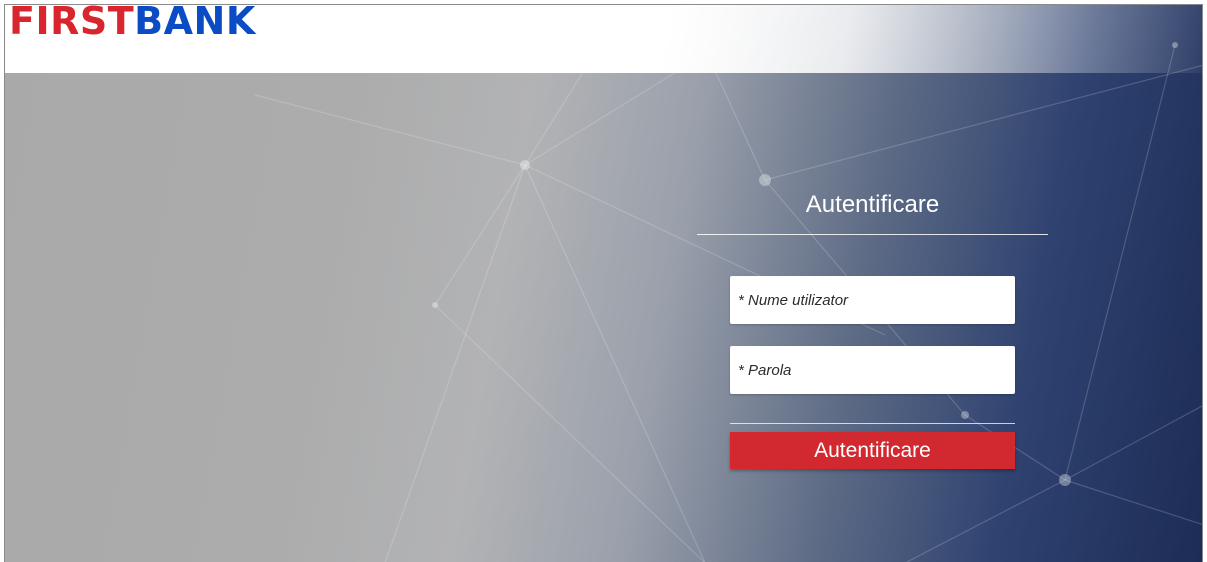 This screenshot has height=562, width=1207. I want to click on username-field-wrapper, so click(872, 300).